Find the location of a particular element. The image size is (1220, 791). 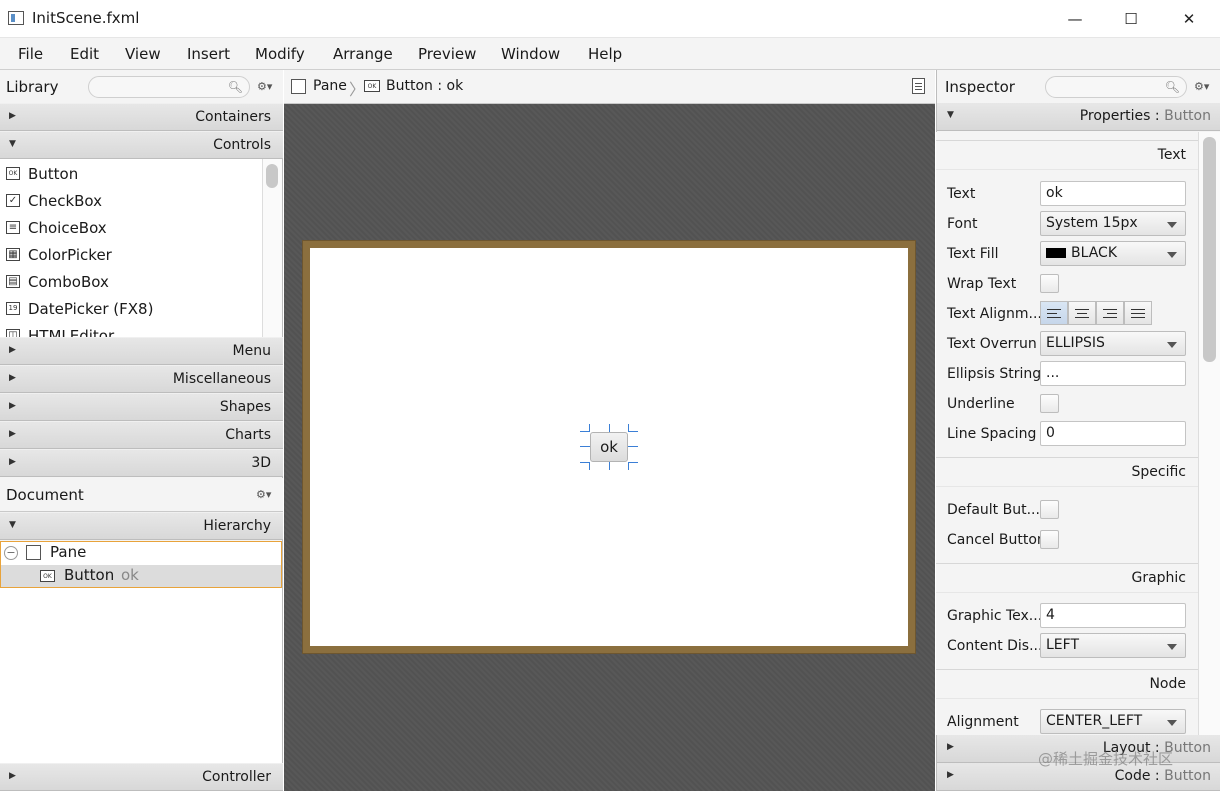

canvas-ok-button: ok is located at coordinates (609, 447).